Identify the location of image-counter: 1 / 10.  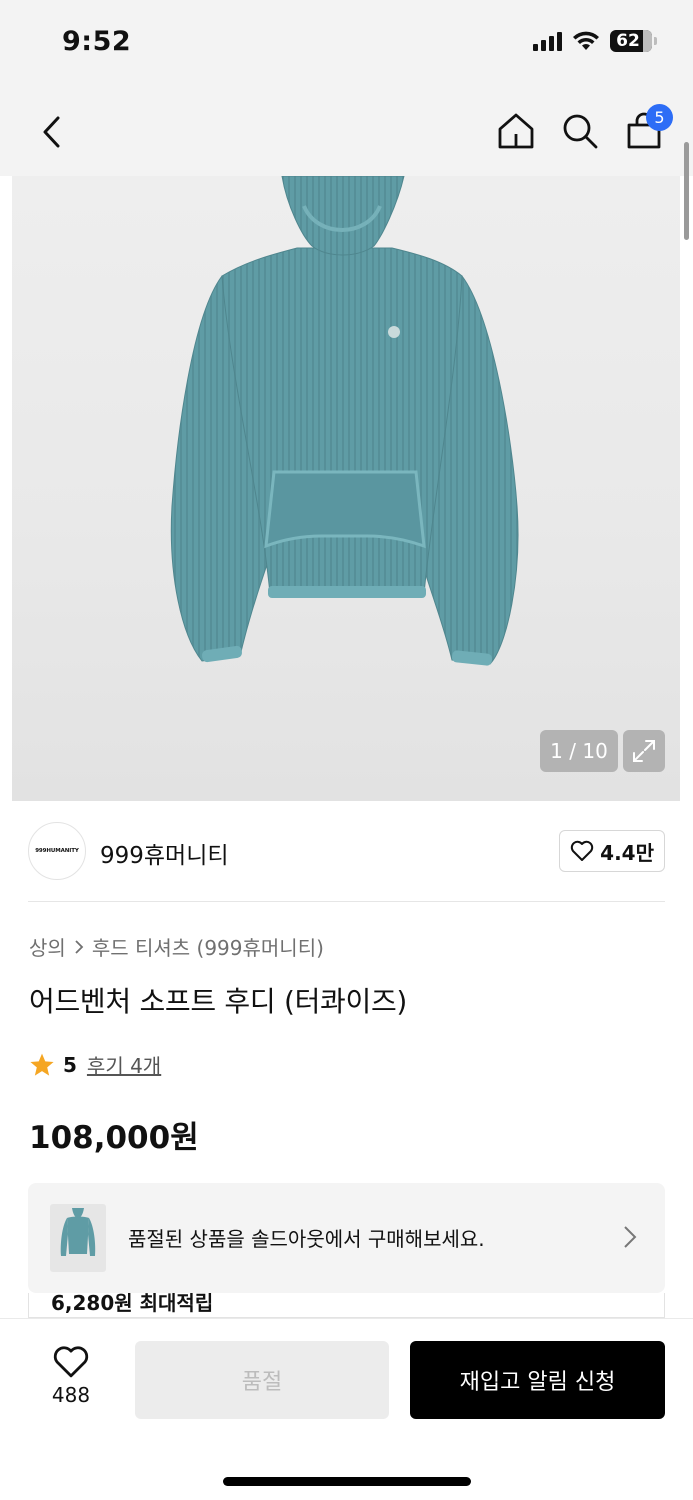
(579, 751).